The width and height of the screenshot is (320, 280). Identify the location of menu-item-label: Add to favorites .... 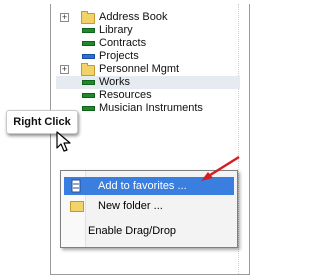
(142, 186).